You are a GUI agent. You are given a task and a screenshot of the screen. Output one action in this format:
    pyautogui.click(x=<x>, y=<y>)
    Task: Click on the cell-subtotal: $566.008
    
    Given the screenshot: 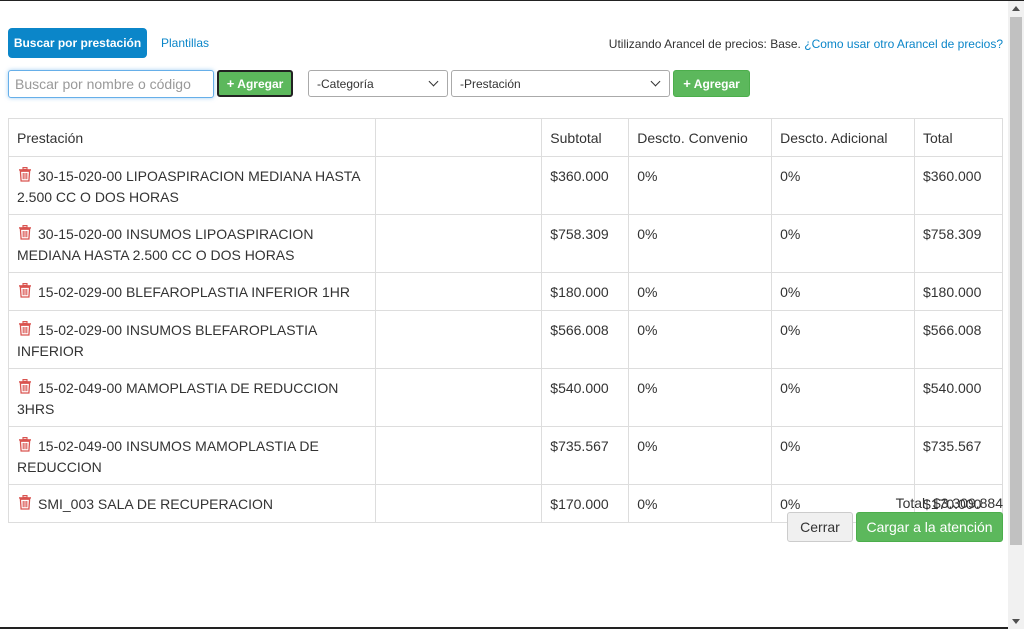 What is the action you would take?
    pyautogui.click(x=585, y=339)
    